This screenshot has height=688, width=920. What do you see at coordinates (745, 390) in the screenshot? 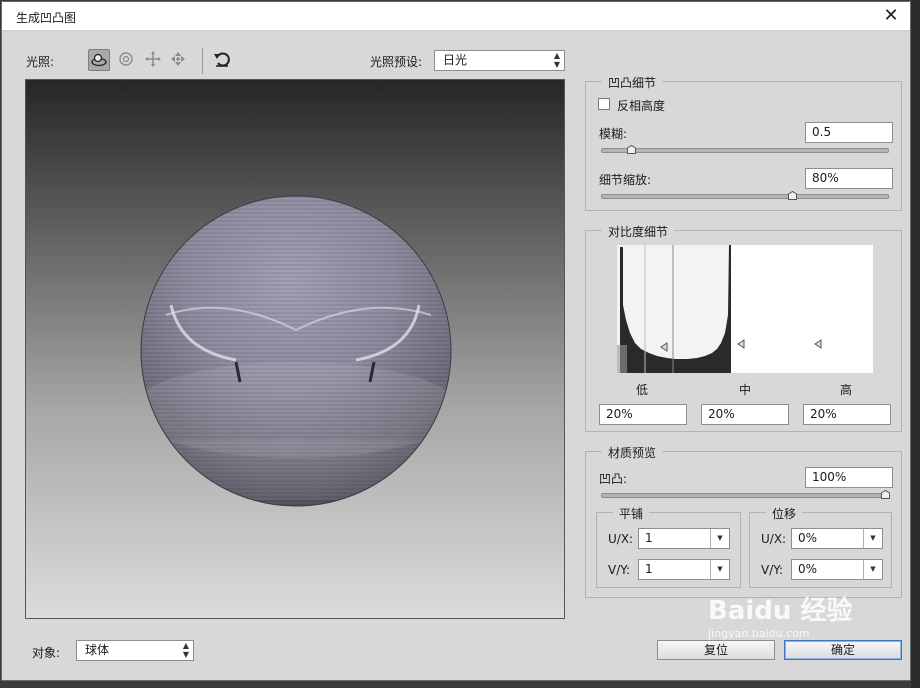
I see `mid-label: 中` at bounding box center [745, 390].